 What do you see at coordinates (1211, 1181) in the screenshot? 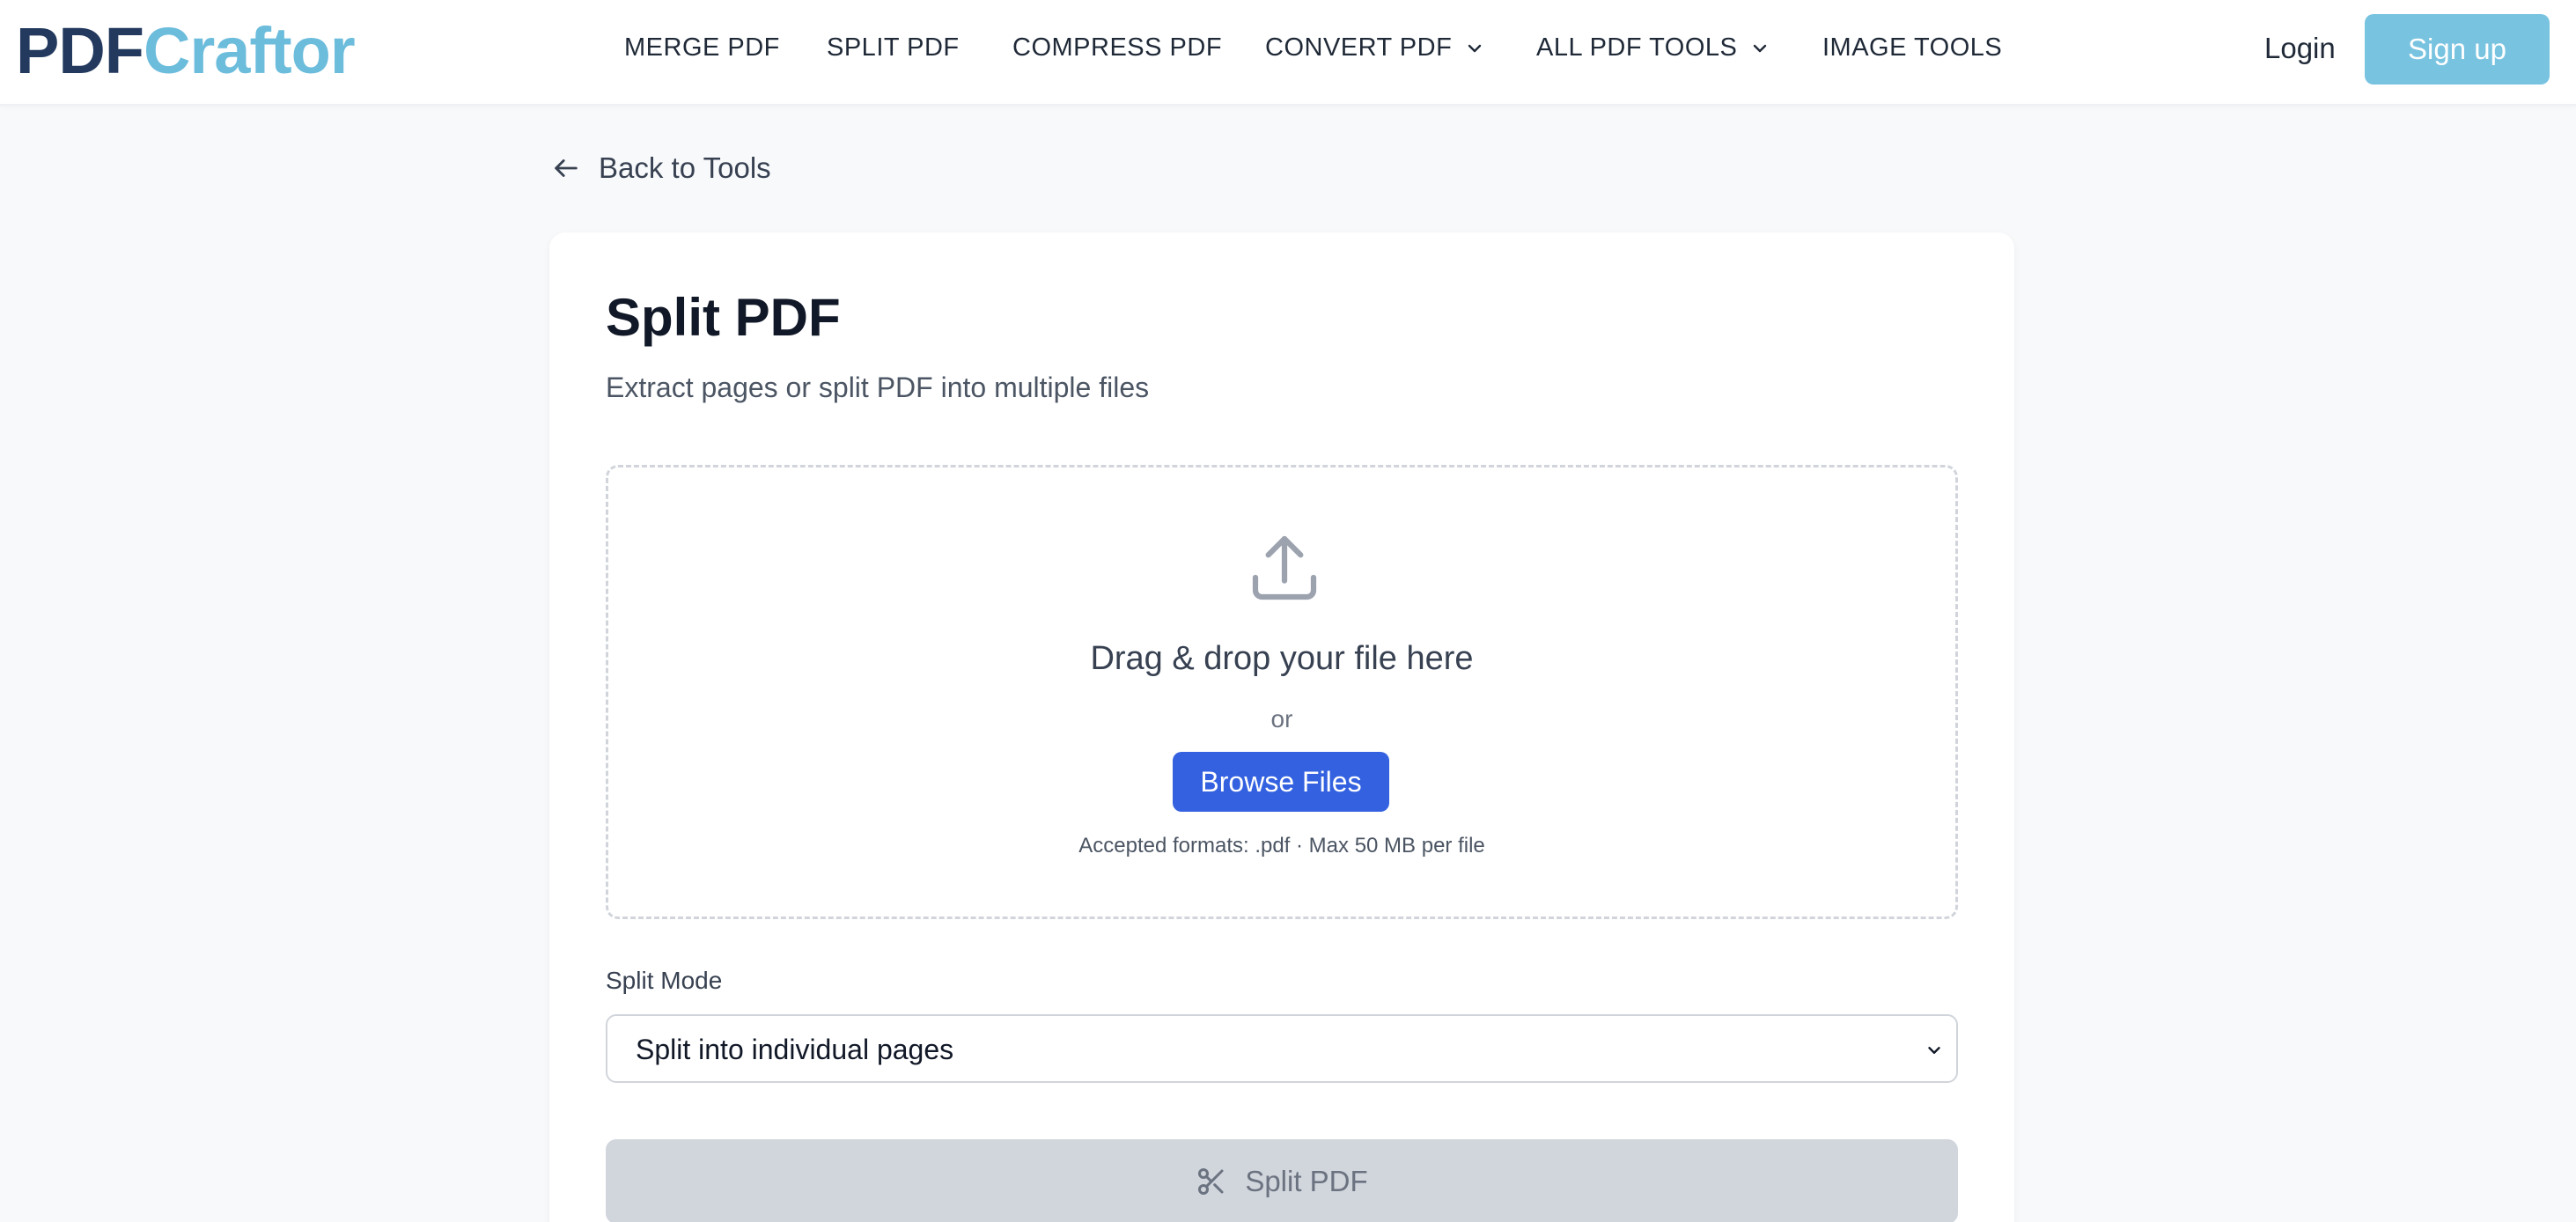
I see `scissors-icon` at bounding box center [1211, 1181].